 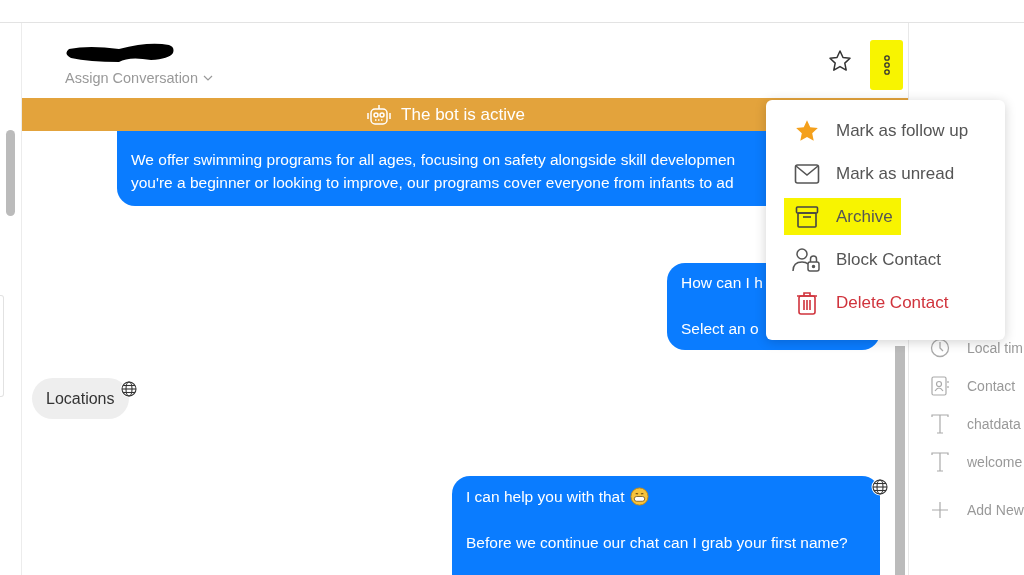 I want to click on message-text: Before we continue our chat can I grab your first name?, so click(x=657, y=543).